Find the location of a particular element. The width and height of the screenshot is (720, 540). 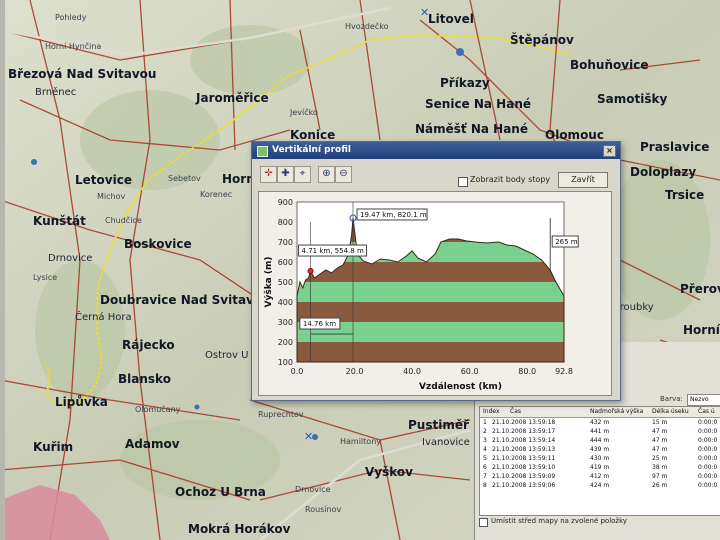

table-cell: 21.10.2008 13:59:09 is located at coordinates (524, 476).